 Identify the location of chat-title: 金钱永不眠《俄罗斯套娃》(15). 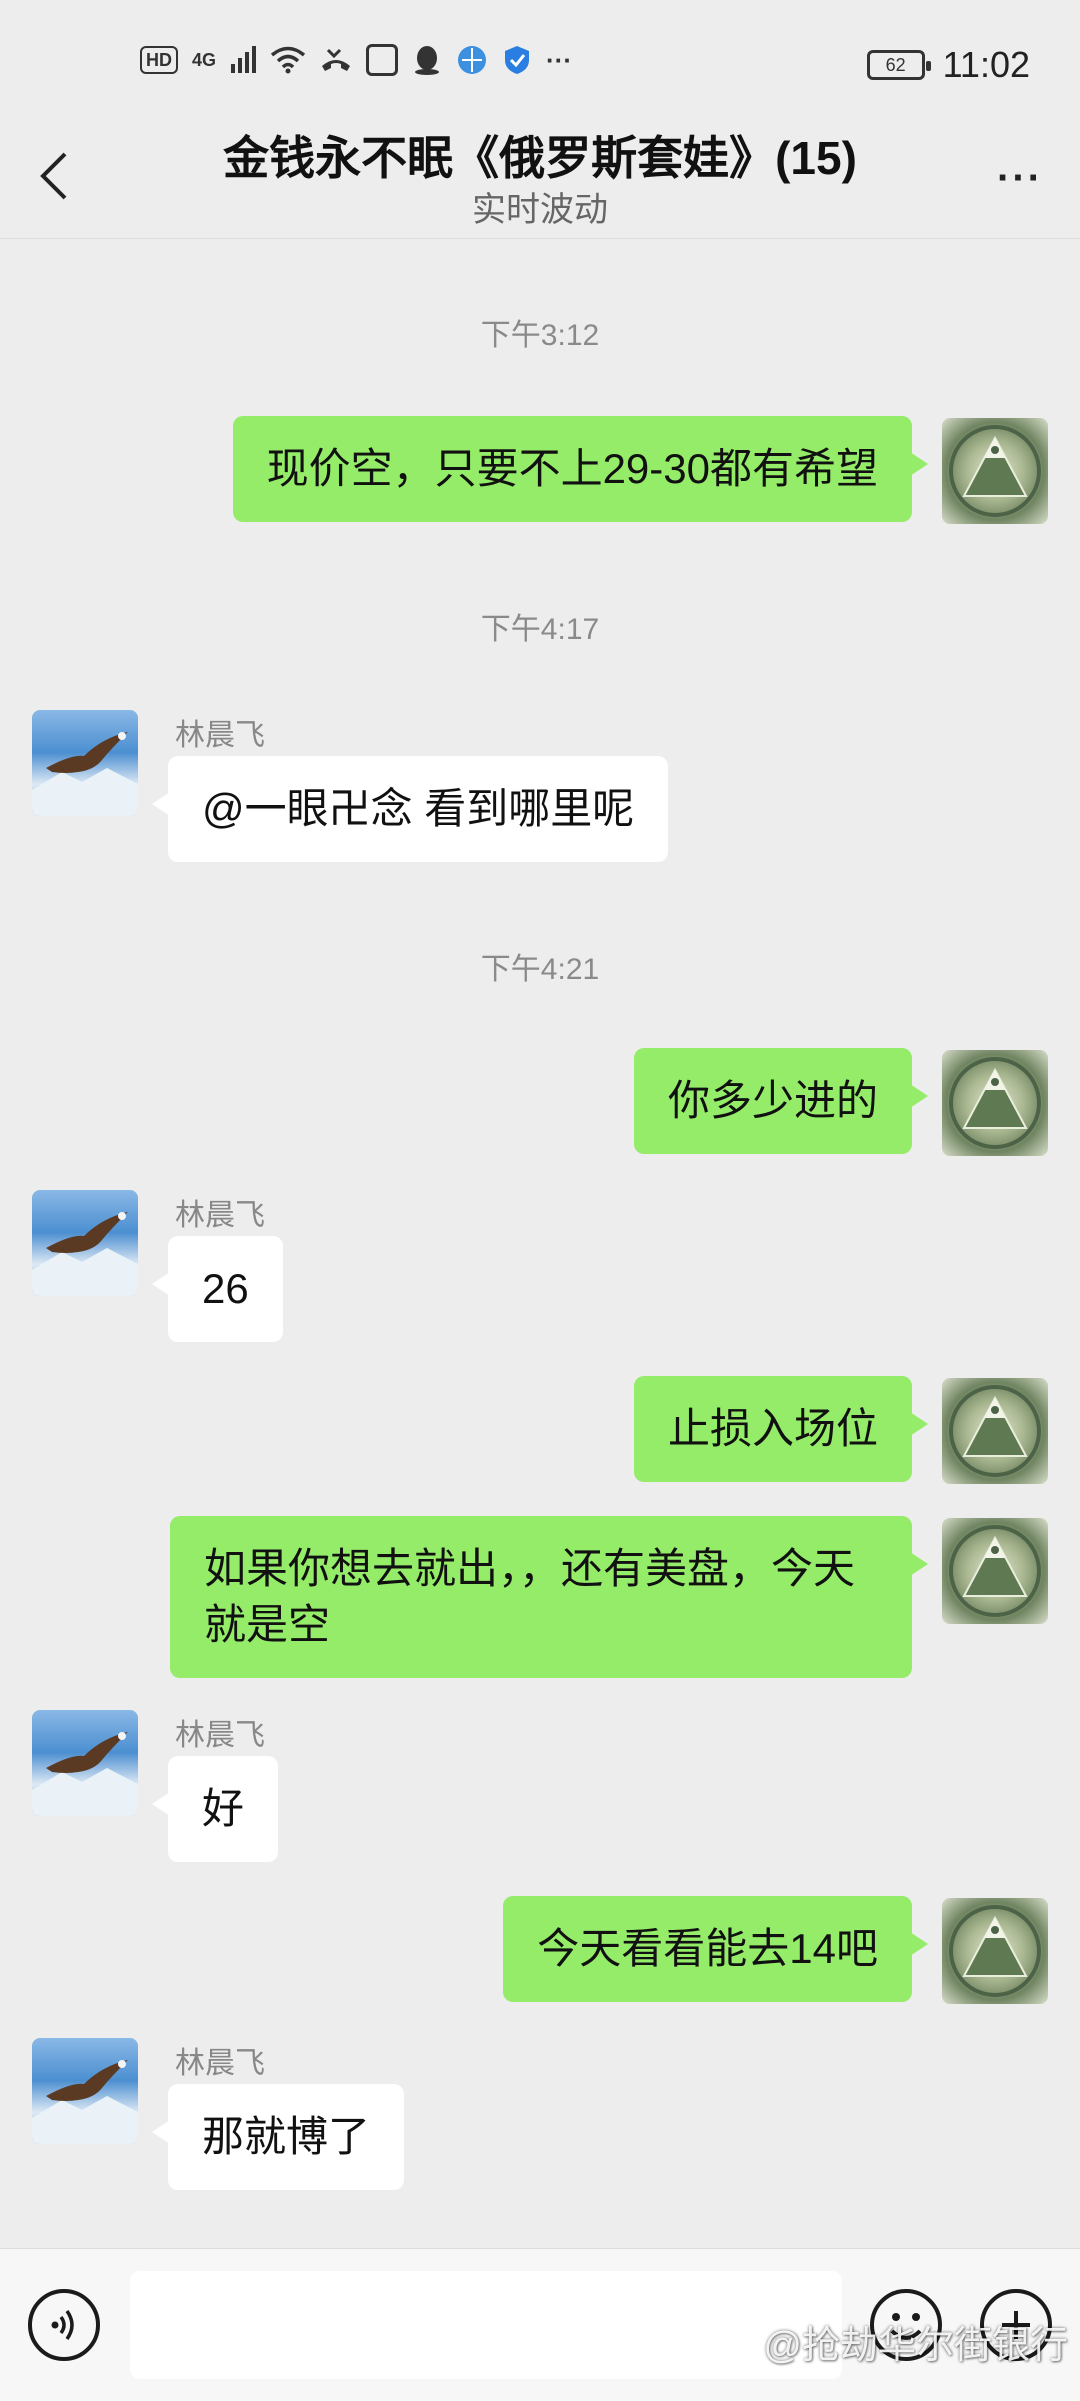
(540, 158).